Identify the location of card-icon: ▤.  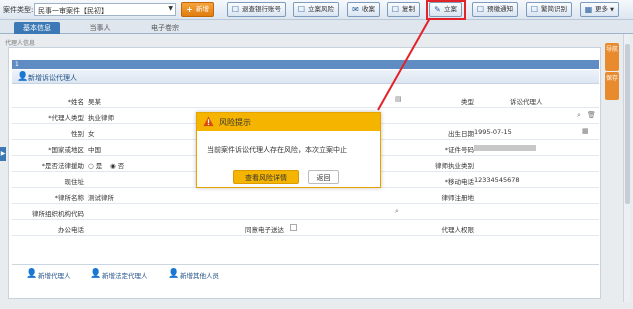
(398, 99).